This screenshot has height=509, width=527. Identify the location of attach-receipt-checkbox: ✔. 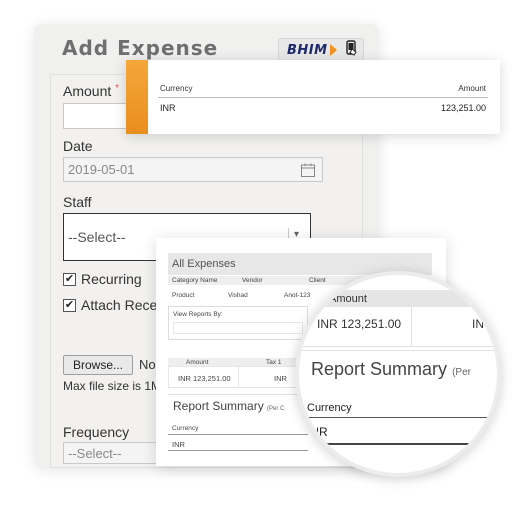
(69, 305).